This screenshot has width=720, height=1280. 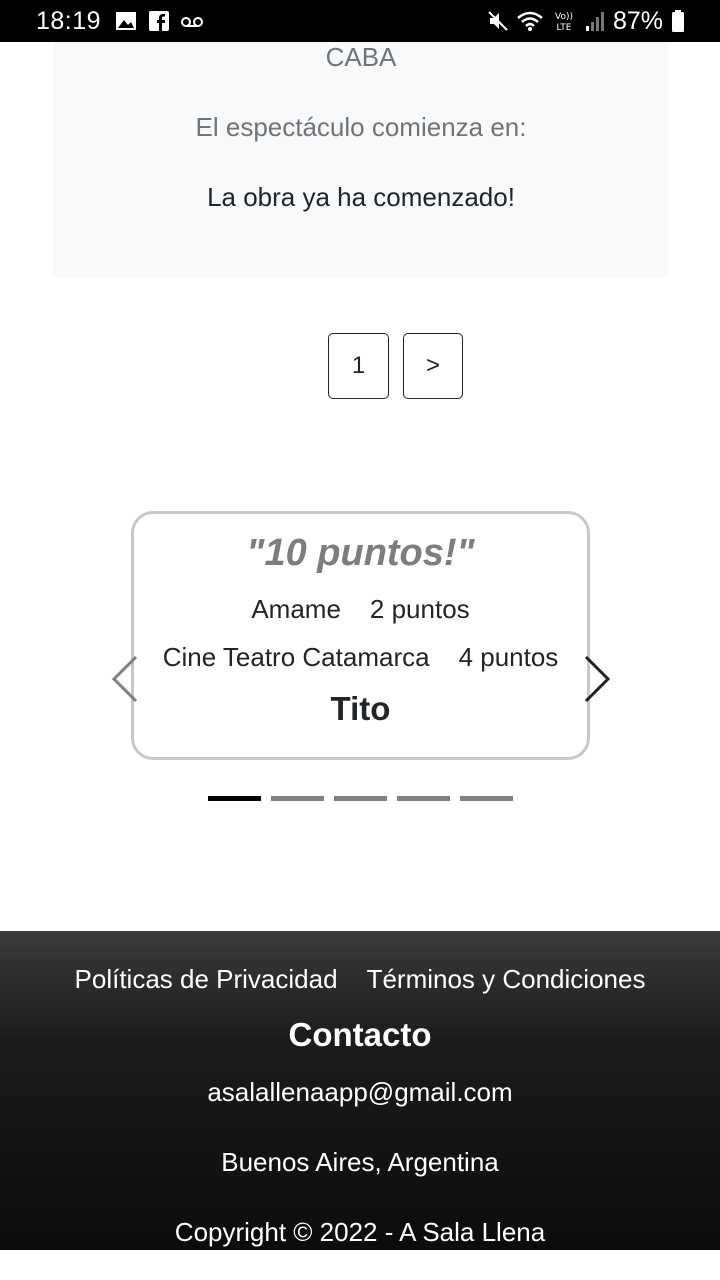 I want to click on voicemail-icon, so click(x=192, y=22).